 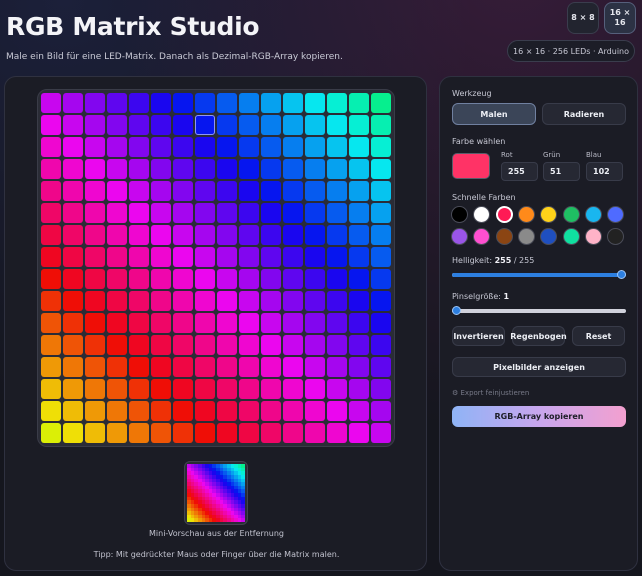 I want to click on size-16x16-button: 16 × 16, so click(x=620, y=18).